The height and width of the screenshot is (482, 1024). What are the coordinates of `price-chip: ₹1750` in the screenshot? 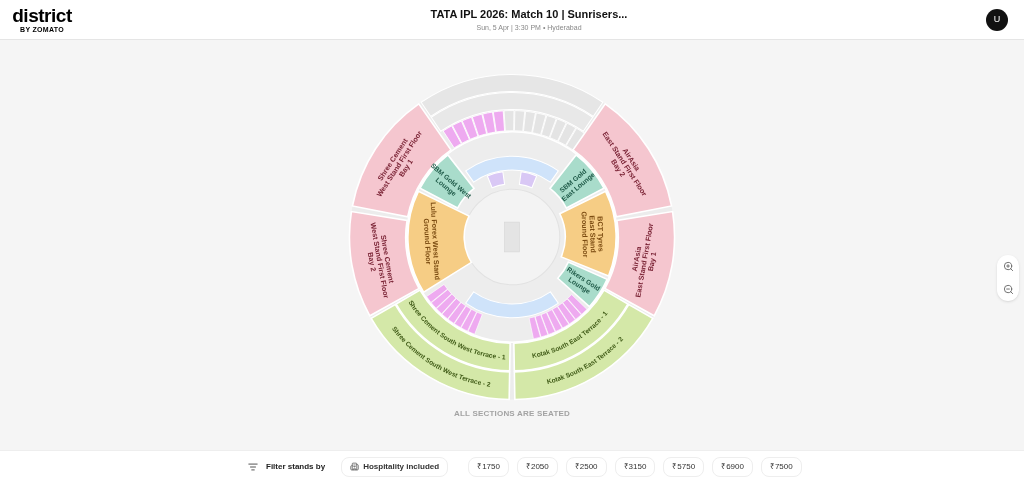 It's located at (488, 466).